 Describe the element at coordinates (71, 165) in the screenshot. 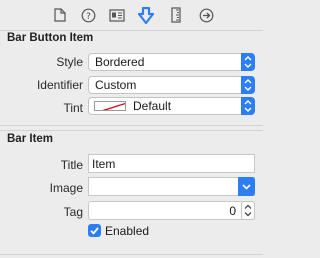

I see `title-label: Title` at that location.